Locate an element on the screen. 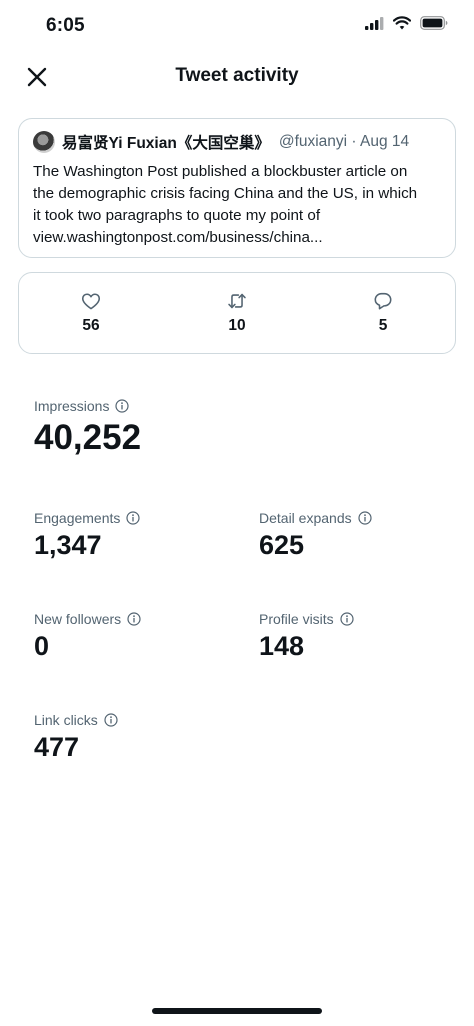  impressions-metric: Impressions 40,252 is located at coordinates (87, 428).